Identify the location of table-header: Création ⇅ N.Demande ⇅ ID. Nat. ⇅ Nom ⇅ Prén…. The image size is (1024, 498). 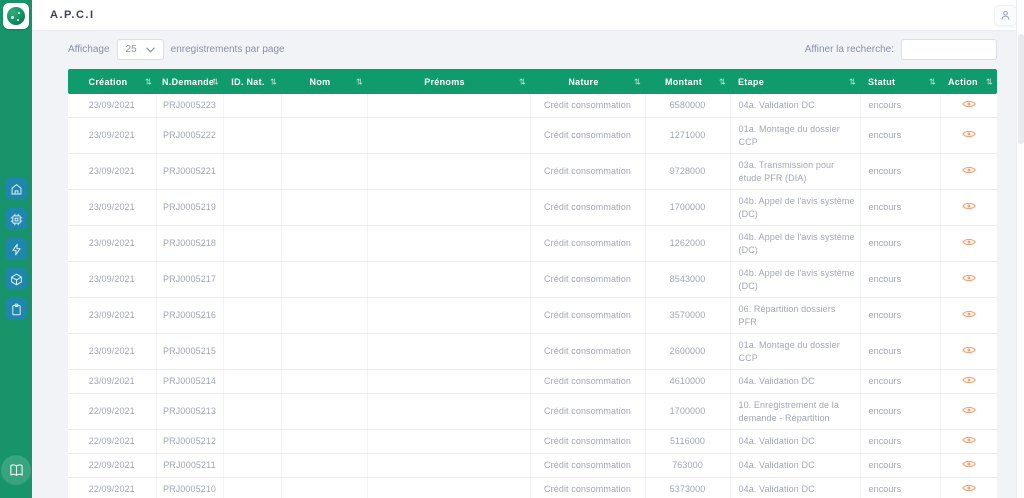
(532, 81).